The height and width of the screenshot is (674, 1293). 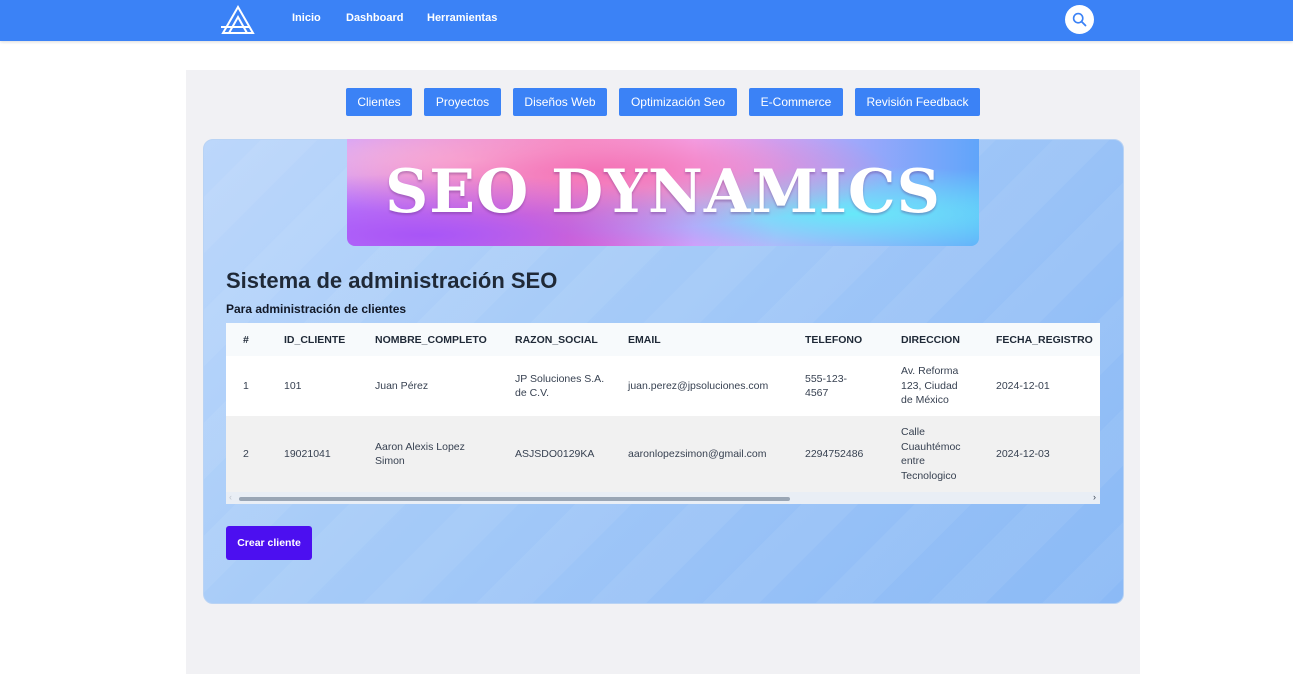 I want to click on tab-clientes: Clientes, so click(x=379, y=102).